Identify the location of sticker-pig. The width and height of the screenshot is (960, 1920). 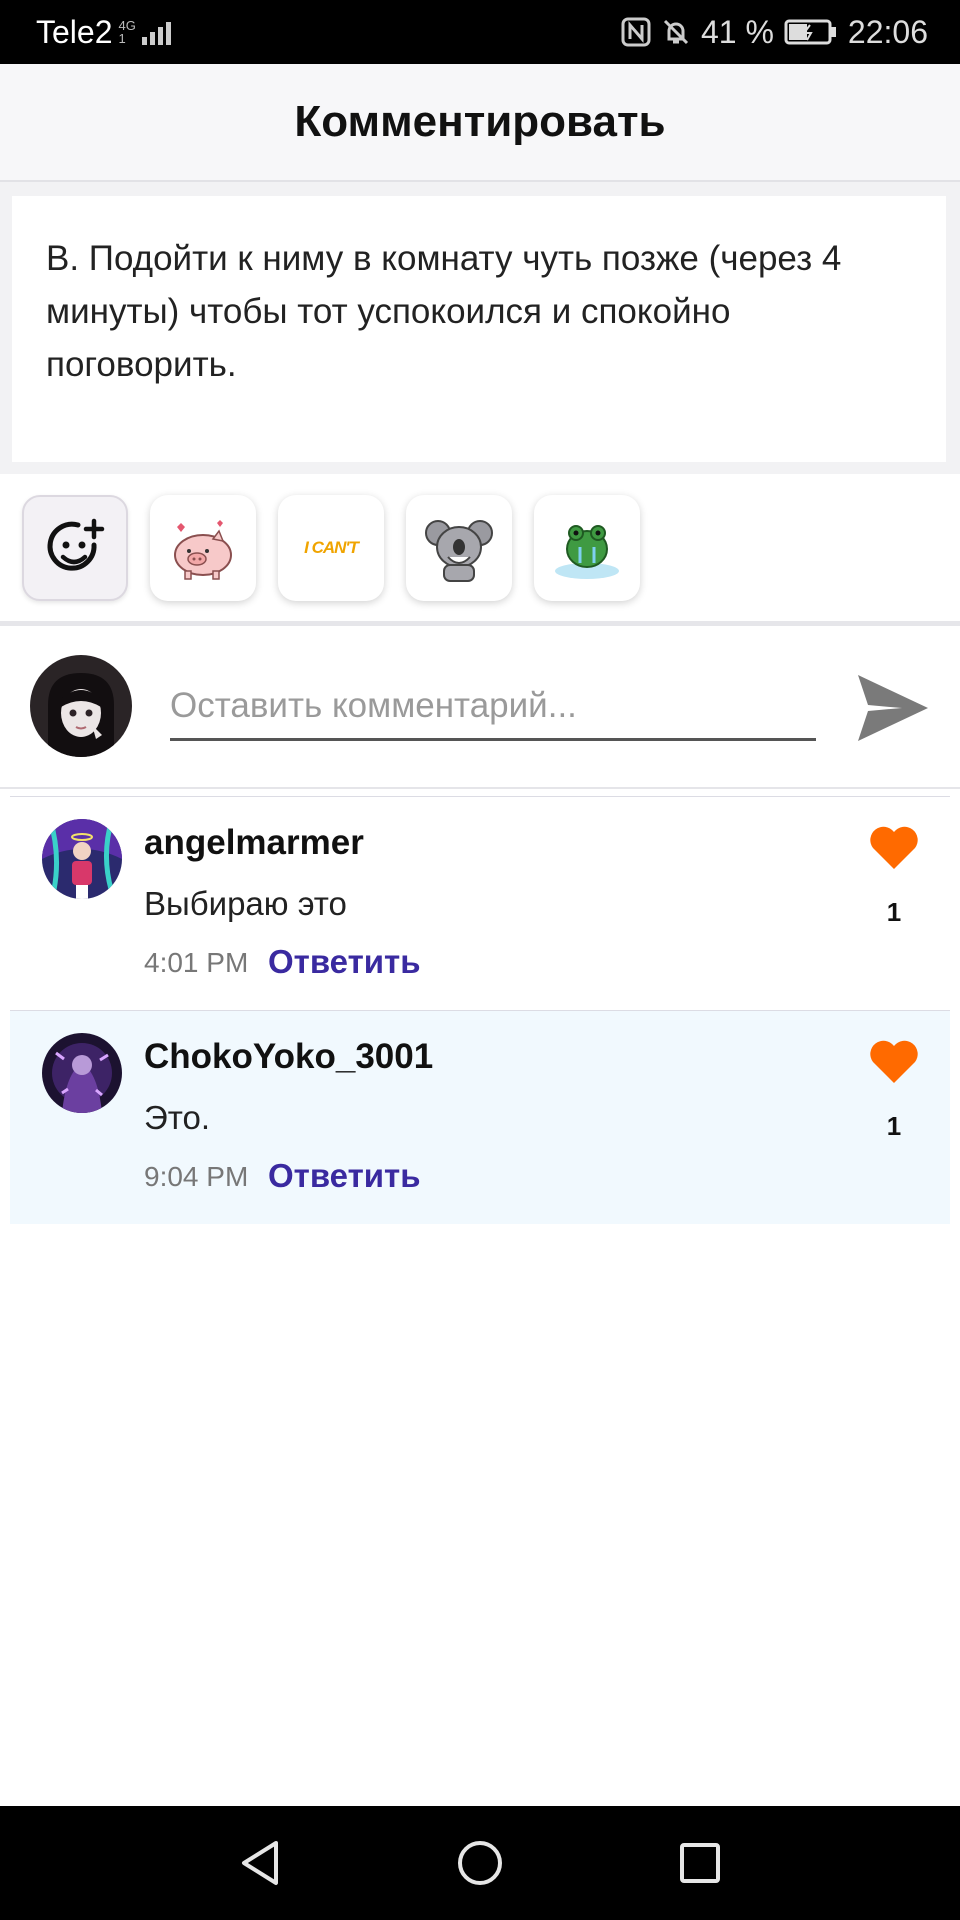
(203, 547).